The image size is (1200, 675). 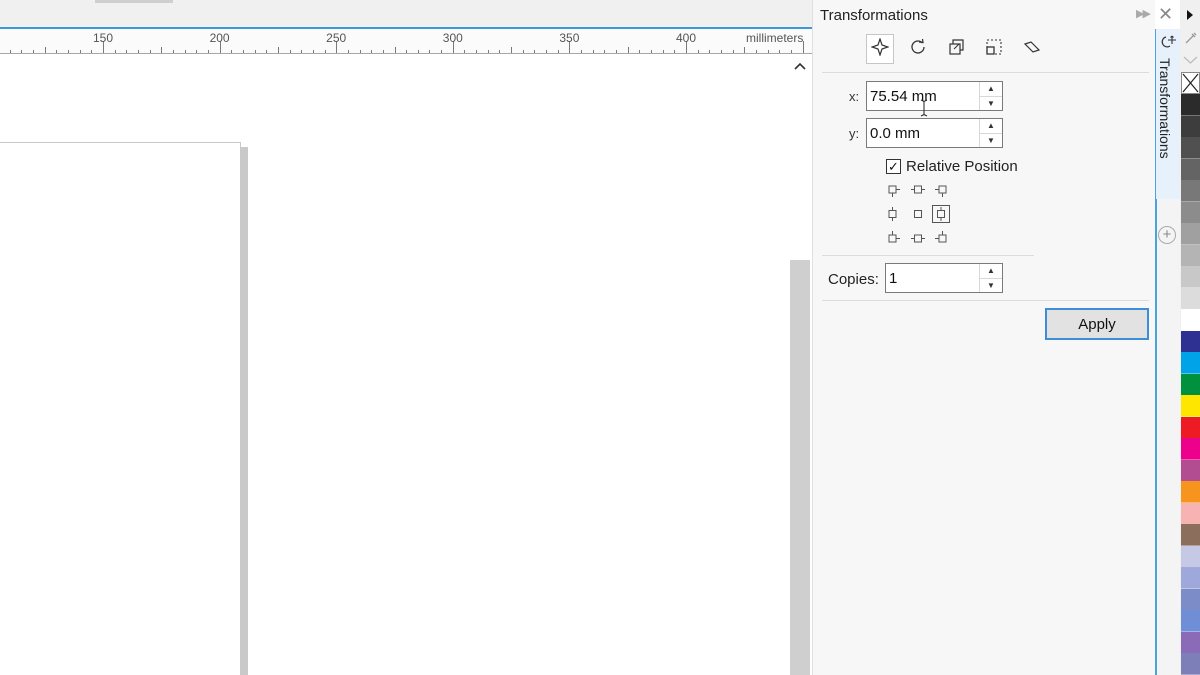 I want to click on anchor-top-right, so click(x=941, y=191).